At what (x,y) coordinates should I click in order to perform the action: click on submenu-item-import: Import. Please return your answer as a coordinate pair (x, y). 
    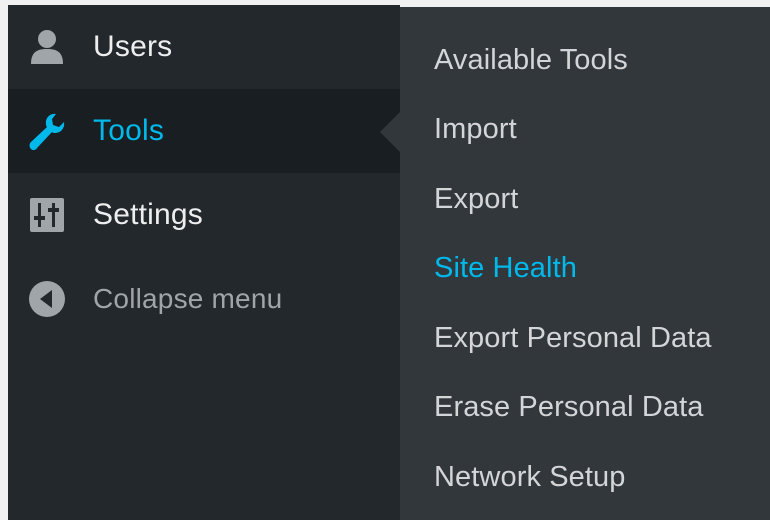
    Looking at the image, I should click on (475, 129).